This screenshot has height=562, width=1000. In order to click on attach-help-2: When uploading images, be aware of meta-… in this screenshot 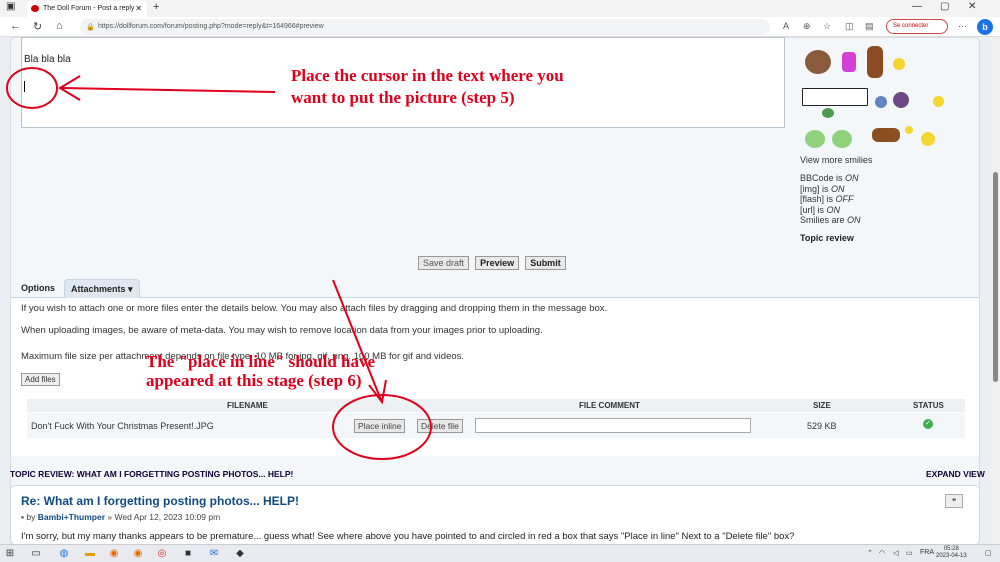, I will do `click(282, 330)`.